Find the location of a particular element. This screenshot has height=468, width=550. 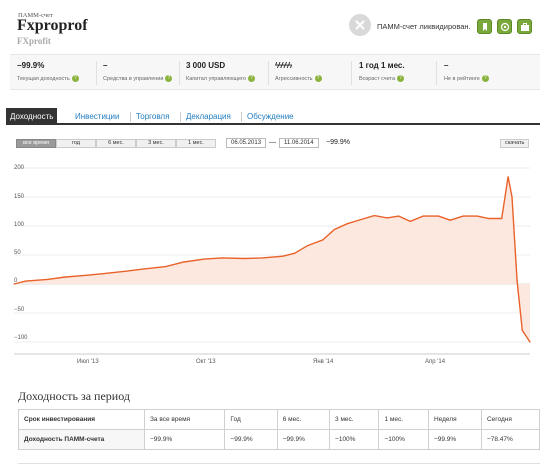

period-all-time: все время is located at coordinates (36, 143).